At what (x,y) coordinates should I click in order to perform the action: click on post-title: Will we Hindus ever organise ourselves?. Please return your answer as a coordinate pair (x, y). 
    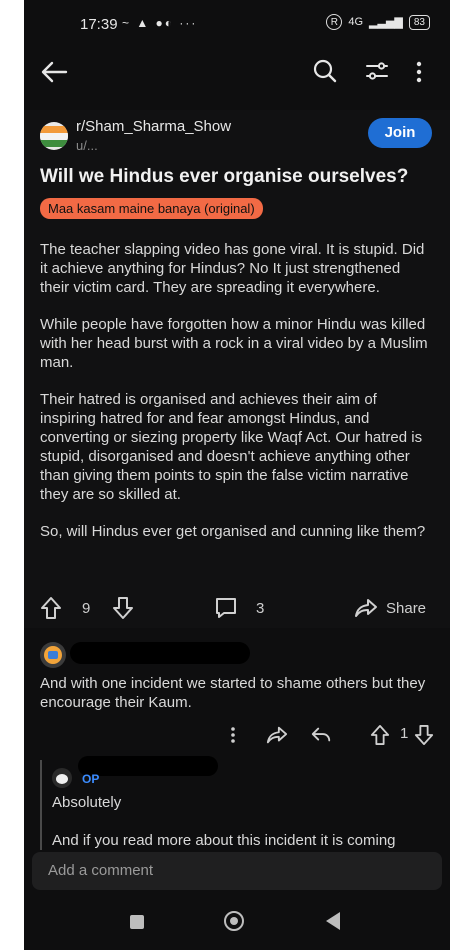
    Looking at the image, I should click on (224, 176).